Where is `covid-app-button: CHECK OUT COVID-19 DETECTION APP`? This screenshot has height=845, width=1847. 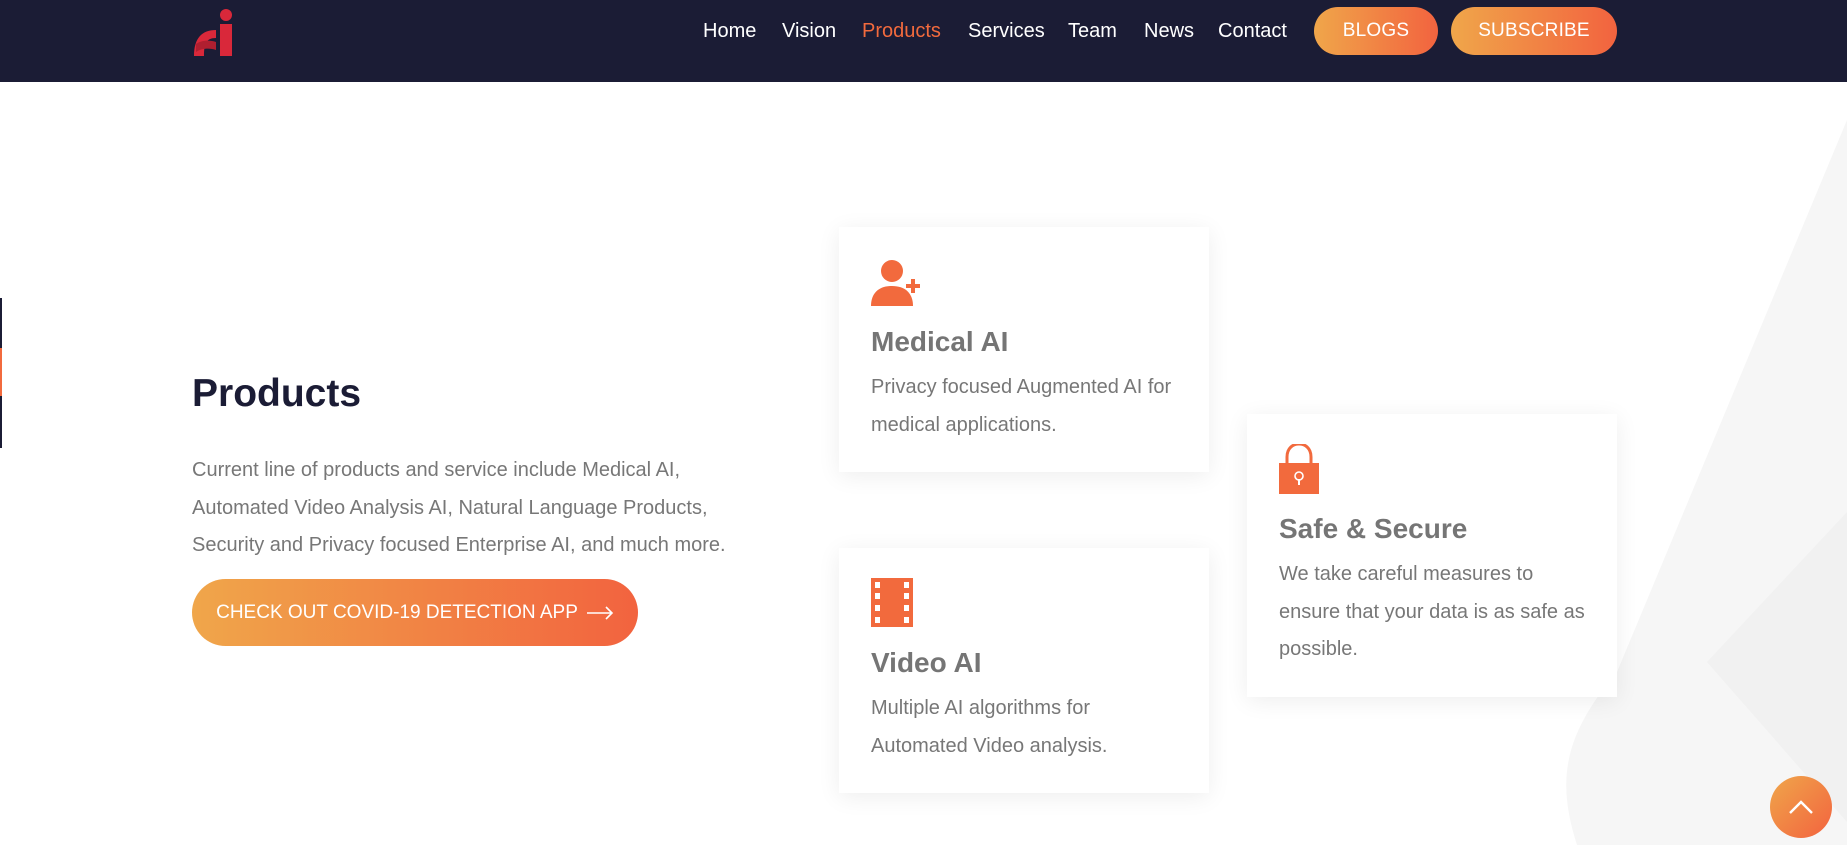
covid-app-button: CHECK OUT COVID-19 DETECTION APP is located at coordinates (415, 612).